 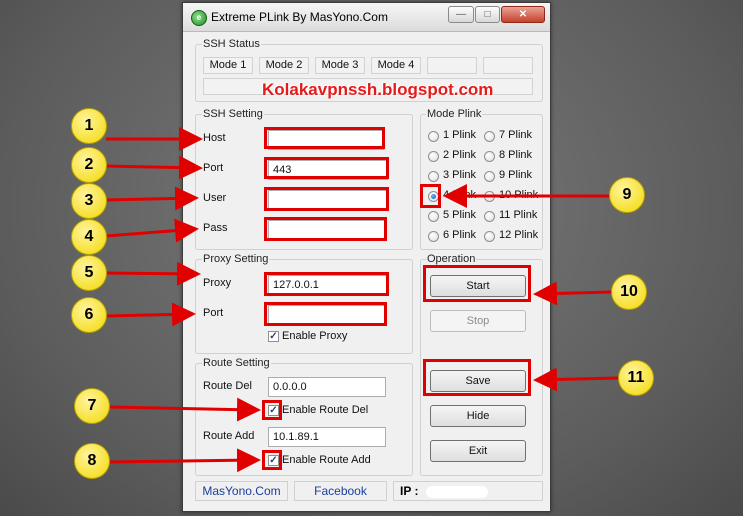 What do you see at coordinates (629, 292) in the screenshot?
I see `callout-10: 10` at bounding box center [629, 292].